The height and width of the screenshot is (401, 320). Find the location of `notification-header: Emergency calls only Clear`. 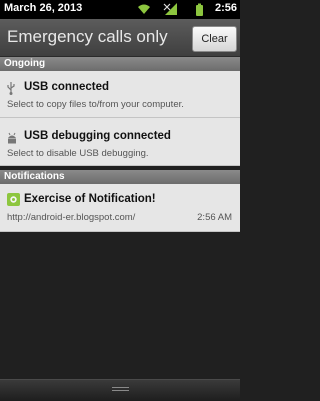

notification-header: Emergency calls only Clear is located at coordinates (120, 38).